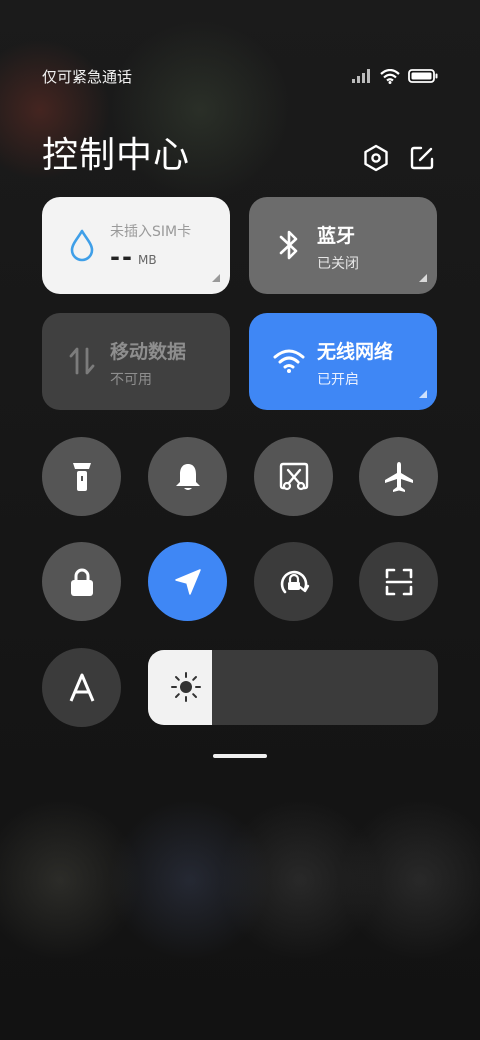  I want to click on wifi-status: 已开启, so click(338, 380).